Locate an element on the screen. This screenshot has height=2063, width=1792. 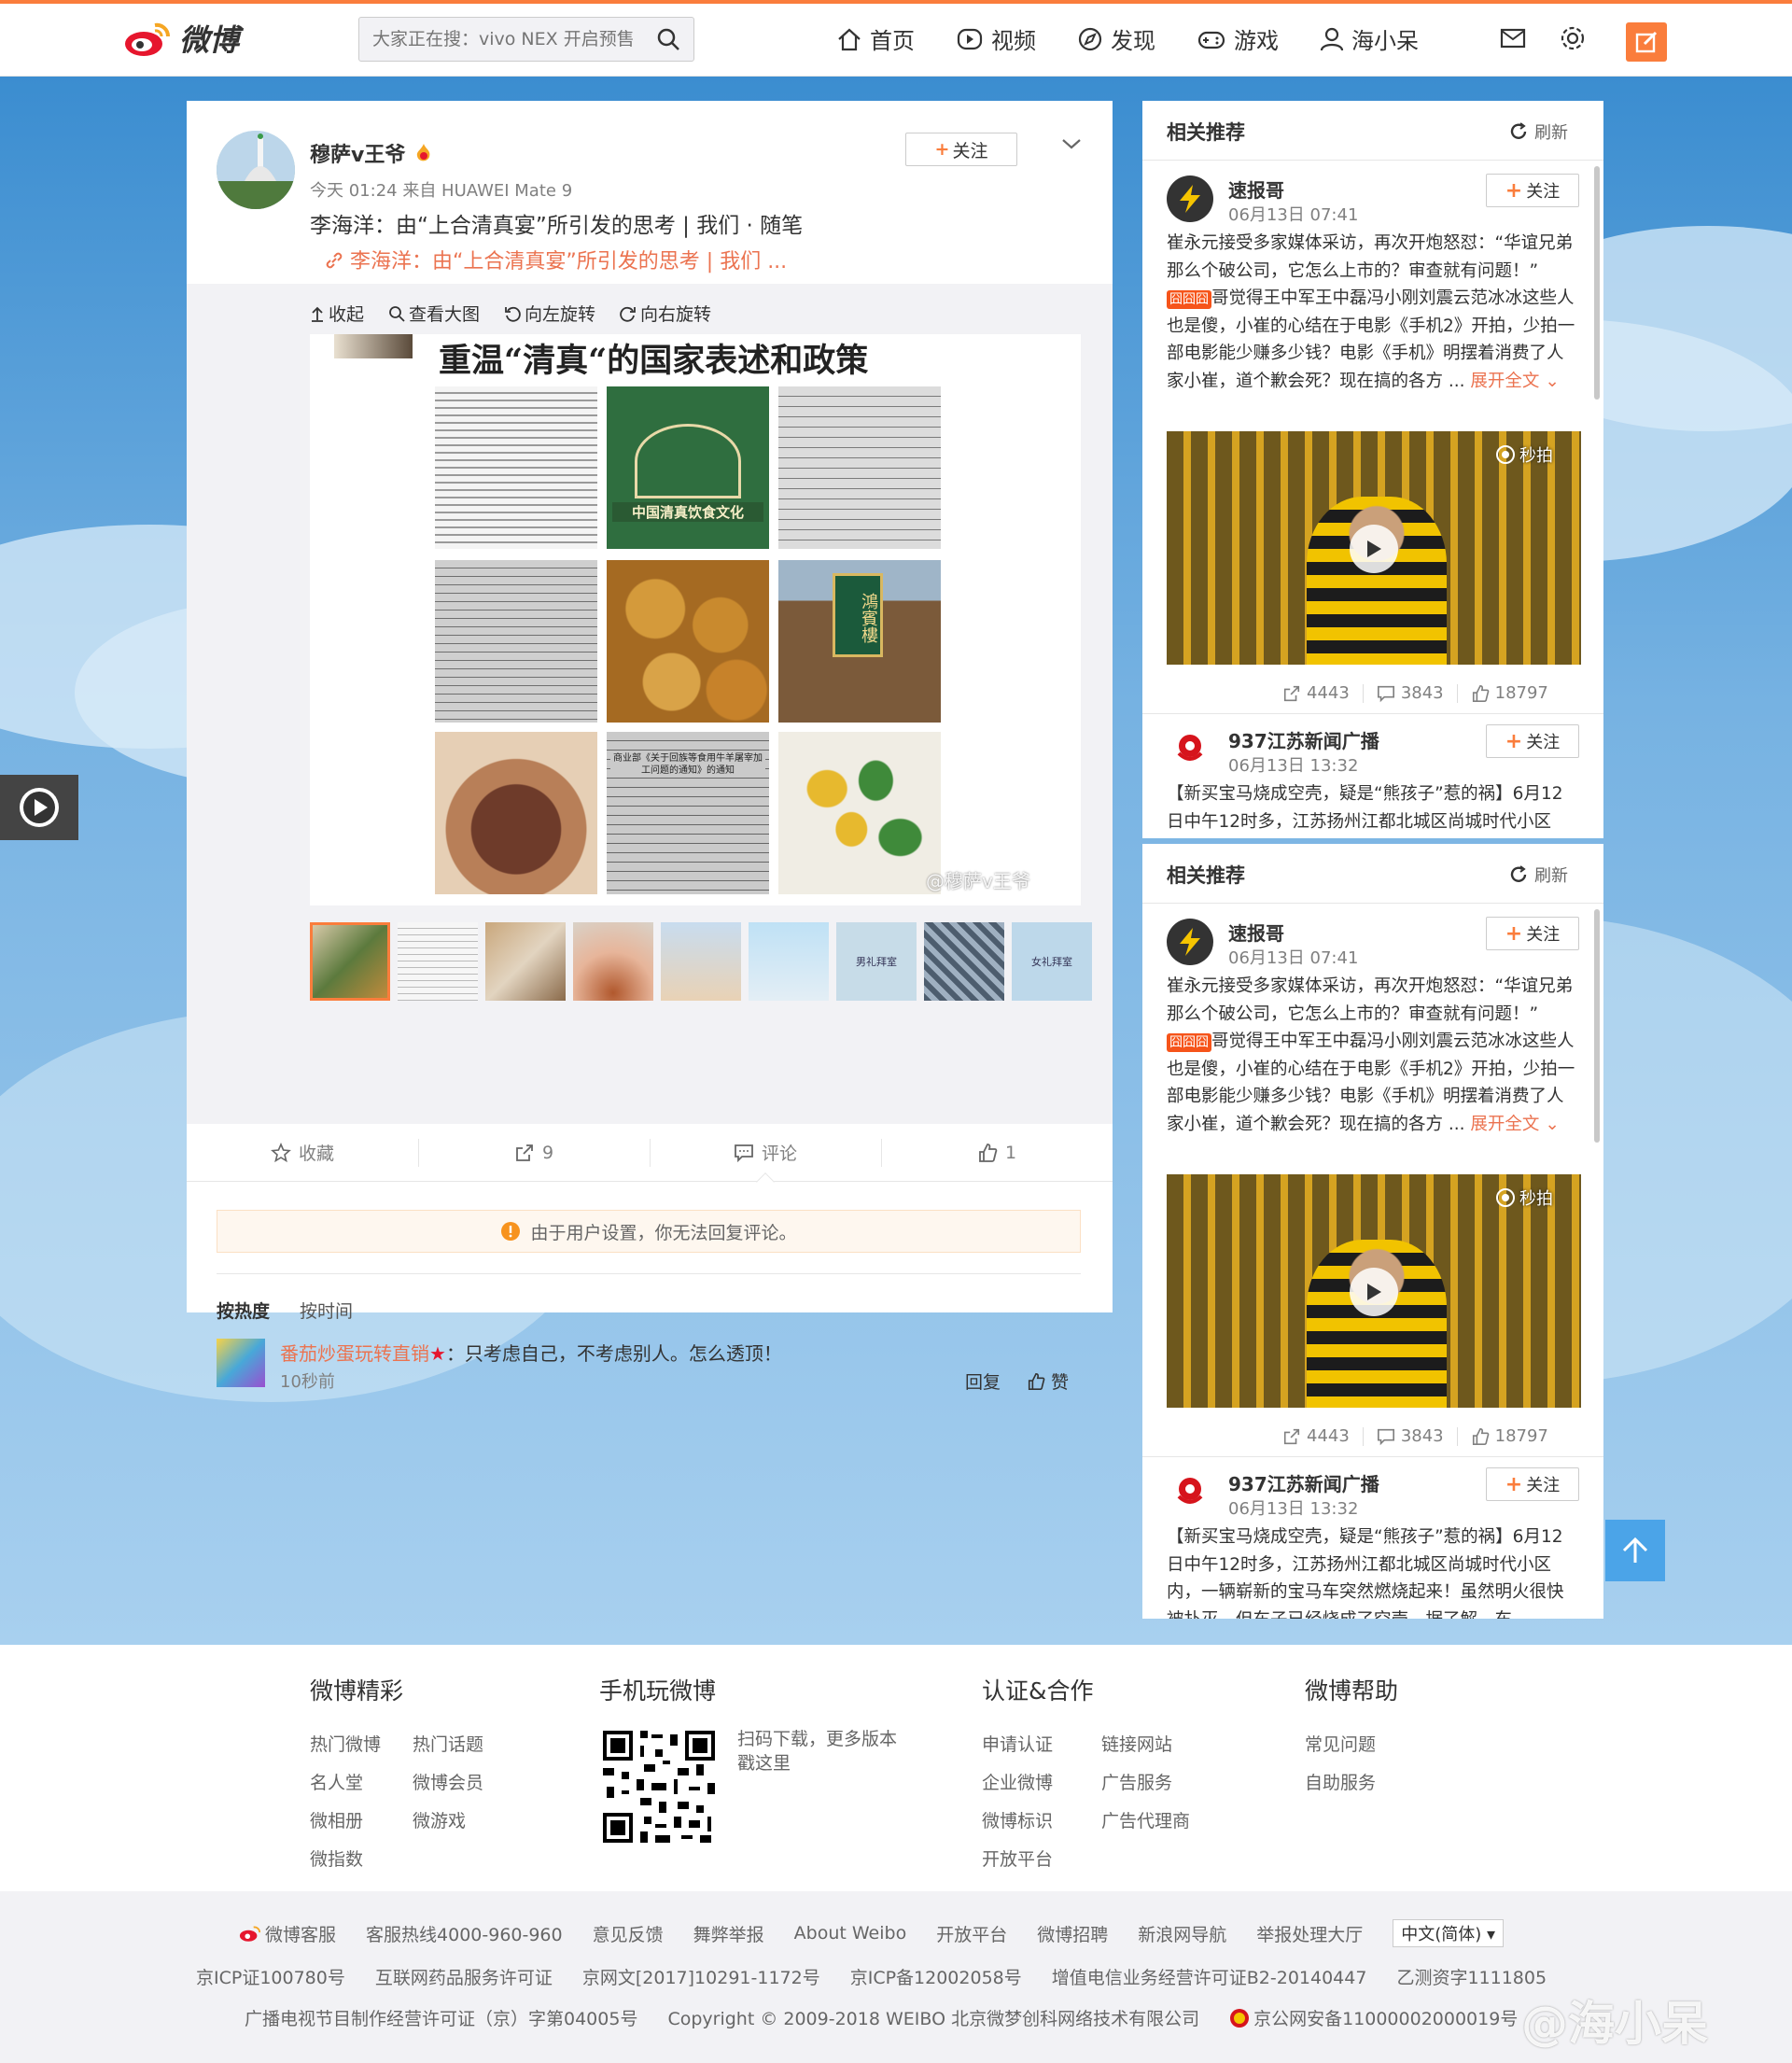
feed1-repost-button: 4443 is located at coordinates (1316, 693).